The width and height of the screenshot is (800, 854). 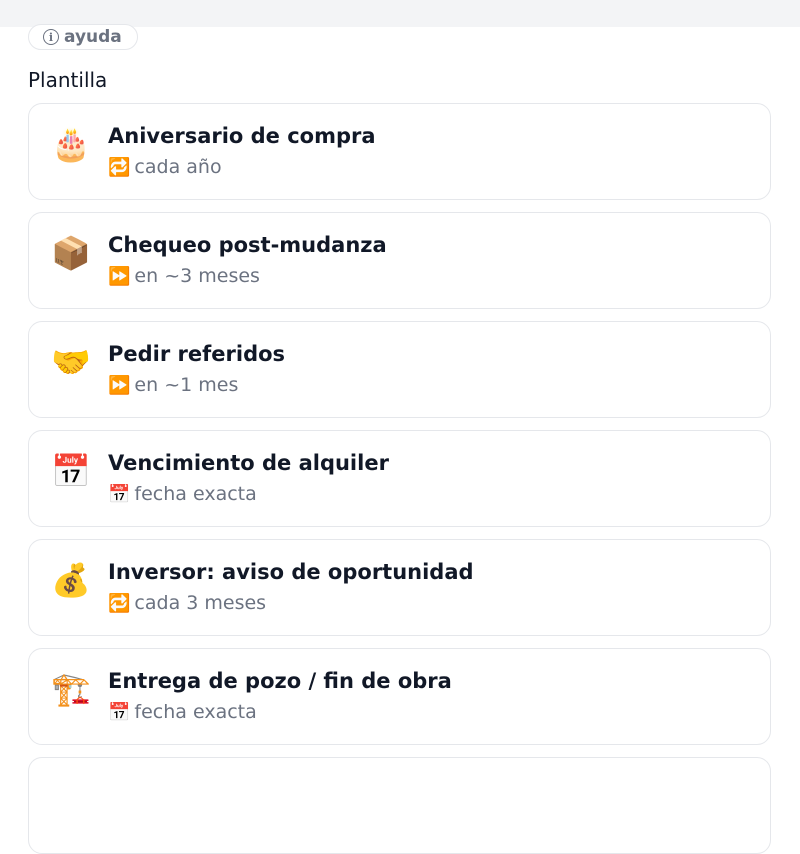 I want to click on help-button: i ayuda, so click(x=83, y=37).